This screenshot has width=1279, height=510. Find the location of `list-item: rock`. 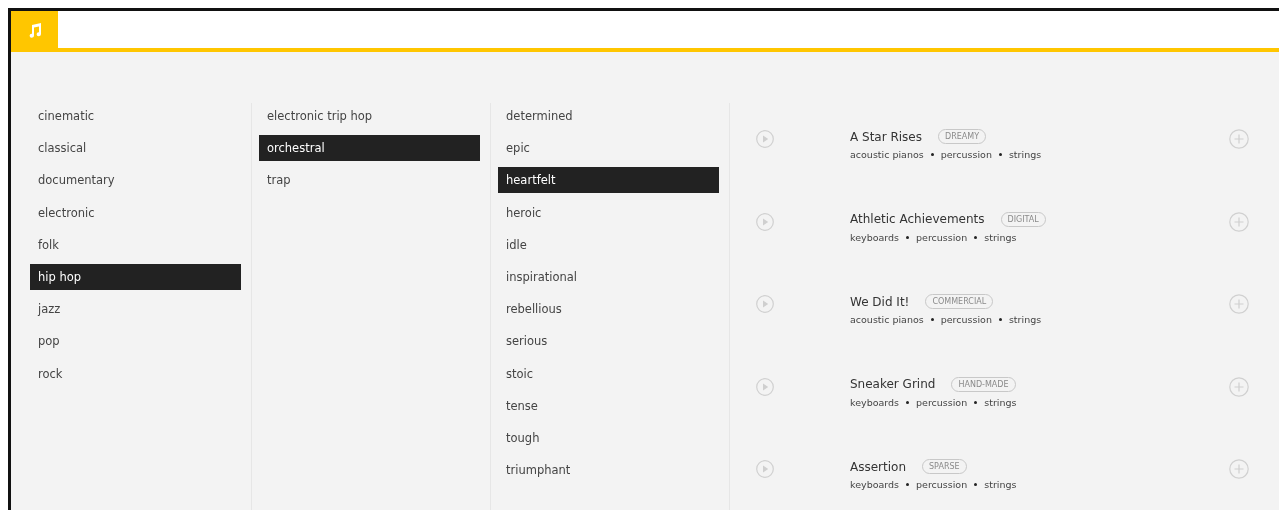

list-item: rock is located at coordinates (135, 373).